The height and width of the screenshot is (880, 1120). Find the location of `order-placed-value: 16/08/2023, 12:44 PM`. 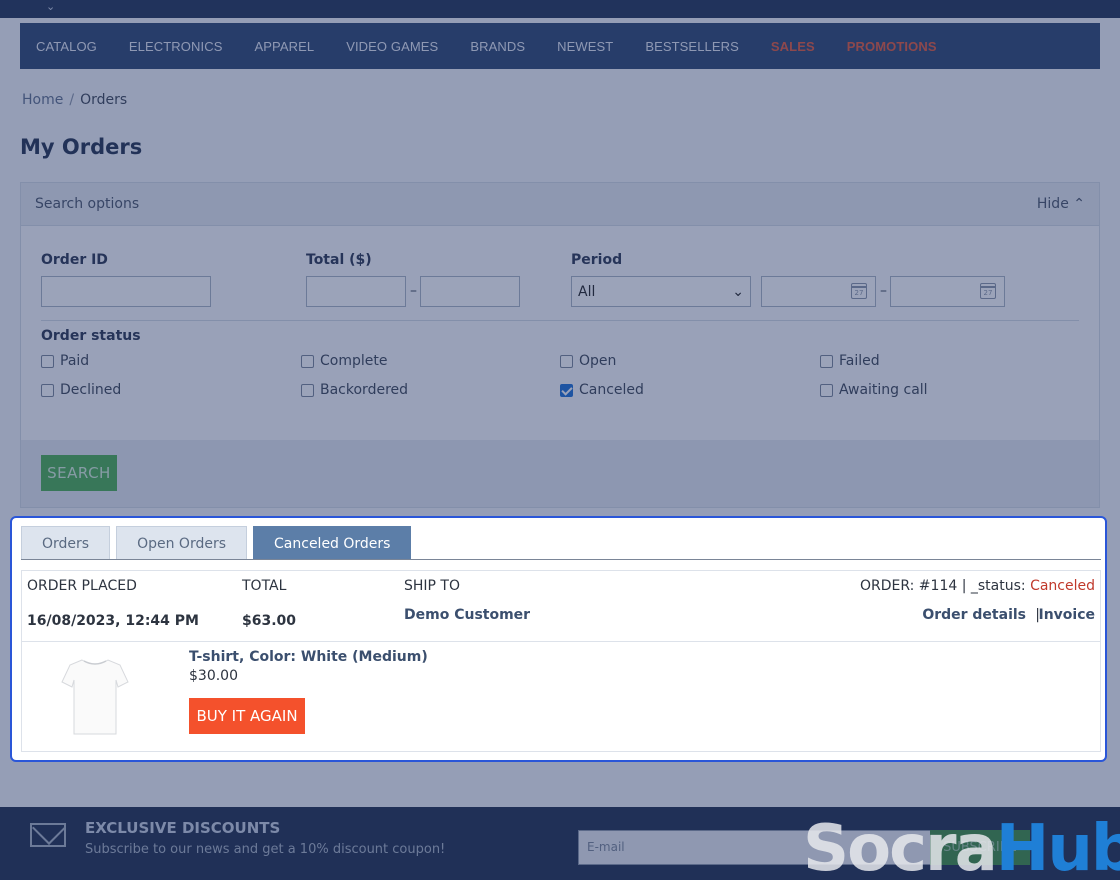

order-placed-value: 16/08/2023, 12:44 PM is located at coordinates (113, 621).